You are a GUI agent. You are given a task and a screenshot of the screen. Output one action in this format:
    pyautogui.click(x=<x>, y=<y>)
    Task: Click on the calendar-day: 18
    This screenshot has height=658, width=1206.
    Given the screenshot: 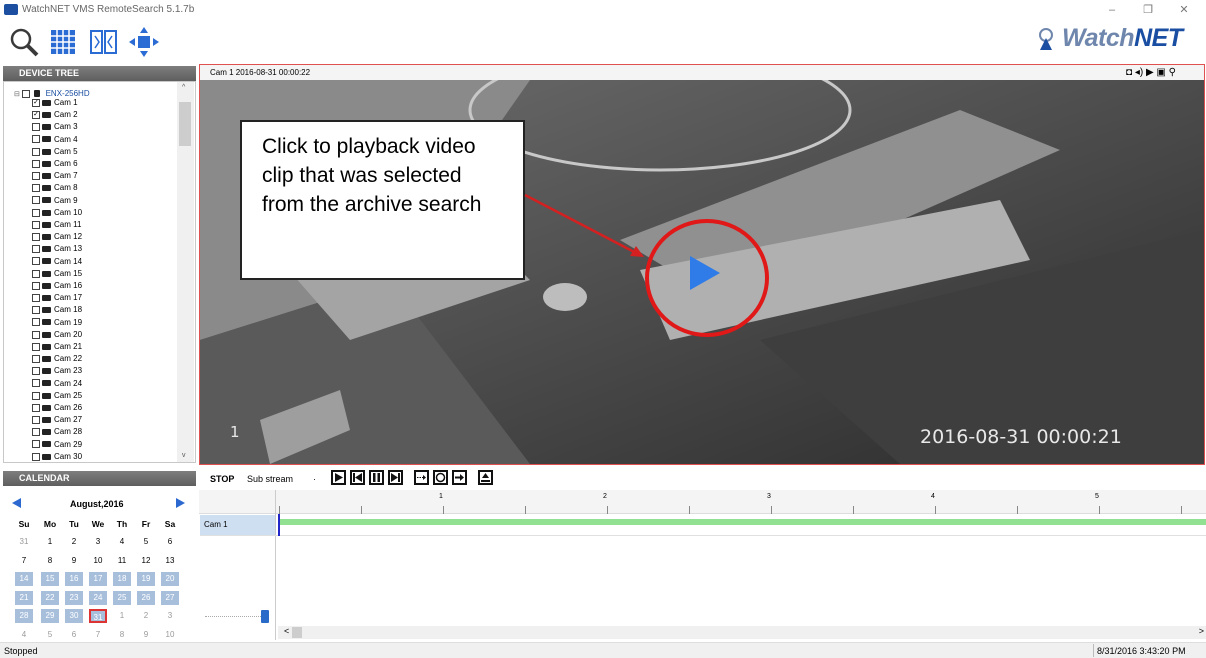 What is the action you would take?
    pyautogui.click(x=122, y=579)
    